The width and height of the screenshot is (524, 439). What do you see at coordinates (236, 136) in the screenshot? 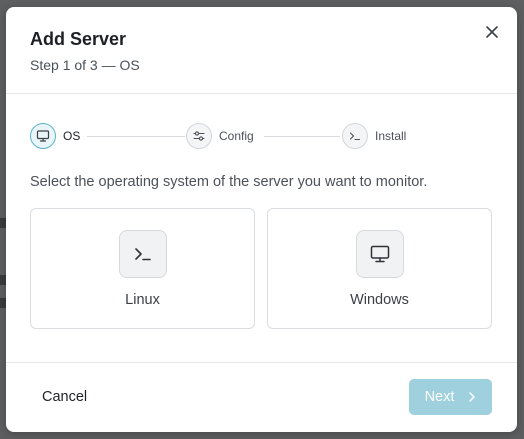
I see `step-label: Config` at bounding box center [236, 136].